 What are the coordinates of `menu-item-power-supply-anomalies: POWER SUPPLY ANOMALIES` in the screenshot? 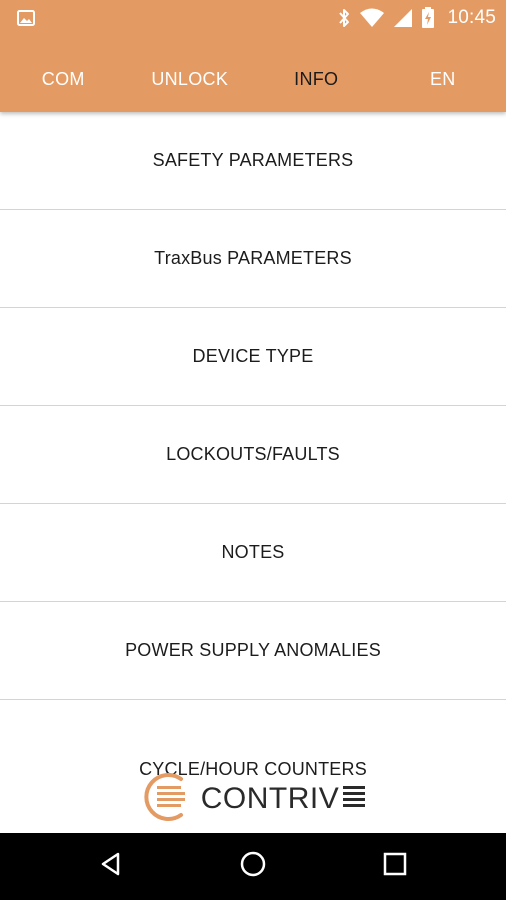 It's located at (253, 651).